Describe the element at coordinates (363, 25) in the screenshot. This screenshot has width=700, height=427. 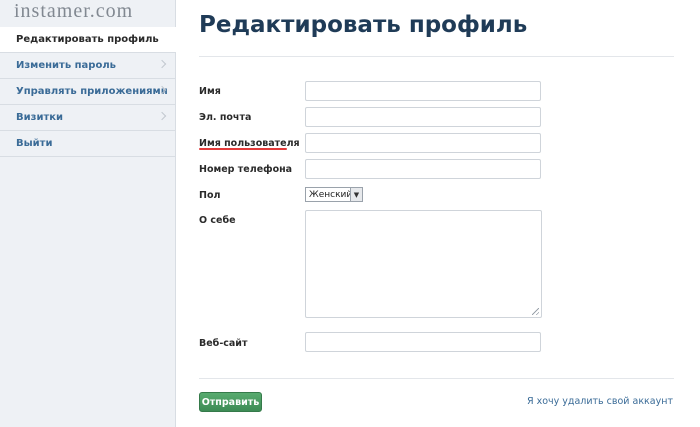
I see `page-title: Редактировать профиль` at that location.